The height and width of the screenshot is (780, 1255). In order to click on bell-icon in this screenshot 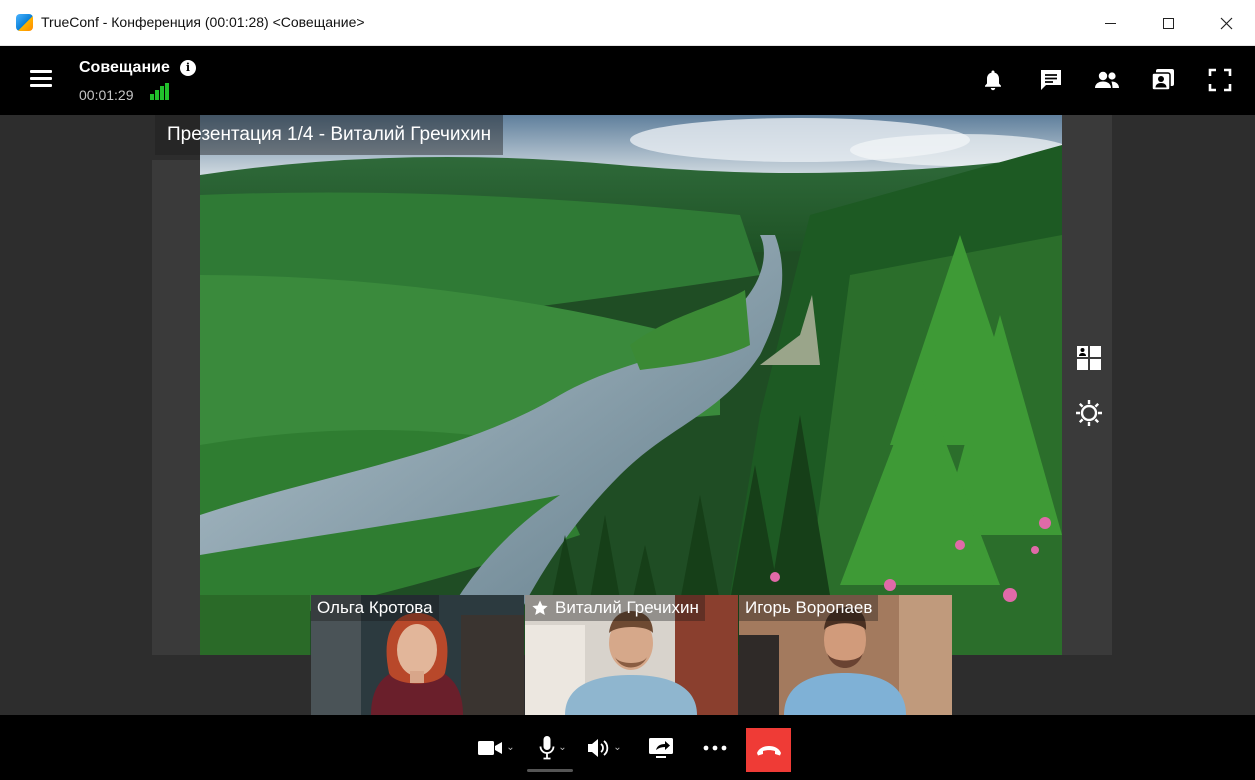, I will do `click(993, 80)`.